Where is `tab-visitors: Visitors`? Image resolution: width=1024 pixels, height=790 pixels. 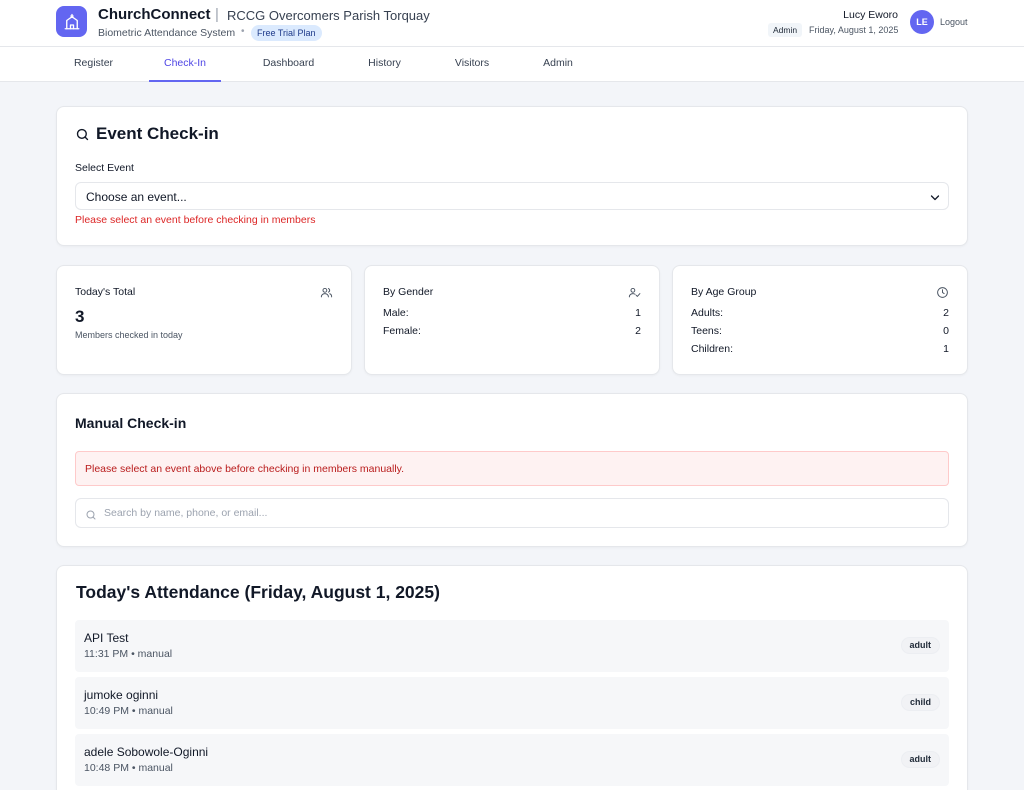 tab-visitors: Visitors is located at coordinates (472, 64).